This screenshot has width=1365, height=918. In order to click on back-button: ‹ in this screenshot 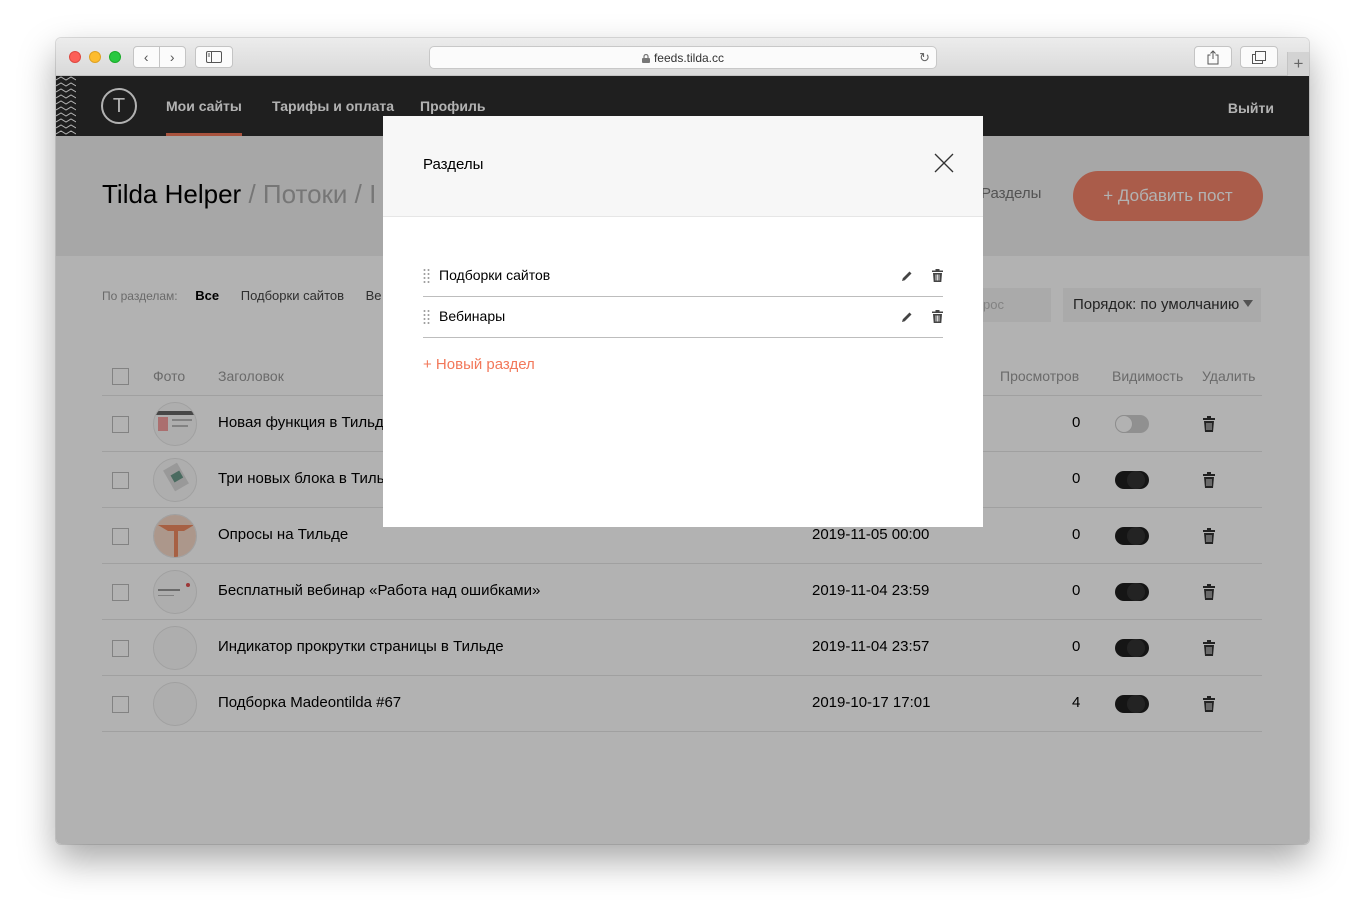, I will do `click(147, 57)`.